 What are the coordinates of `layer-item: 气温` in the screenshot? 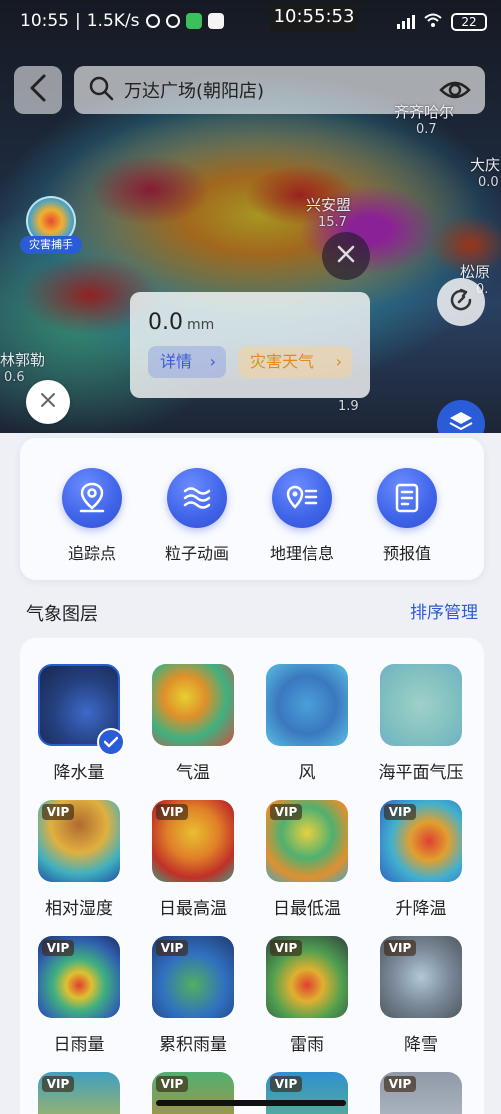 It's located at (193, 723).